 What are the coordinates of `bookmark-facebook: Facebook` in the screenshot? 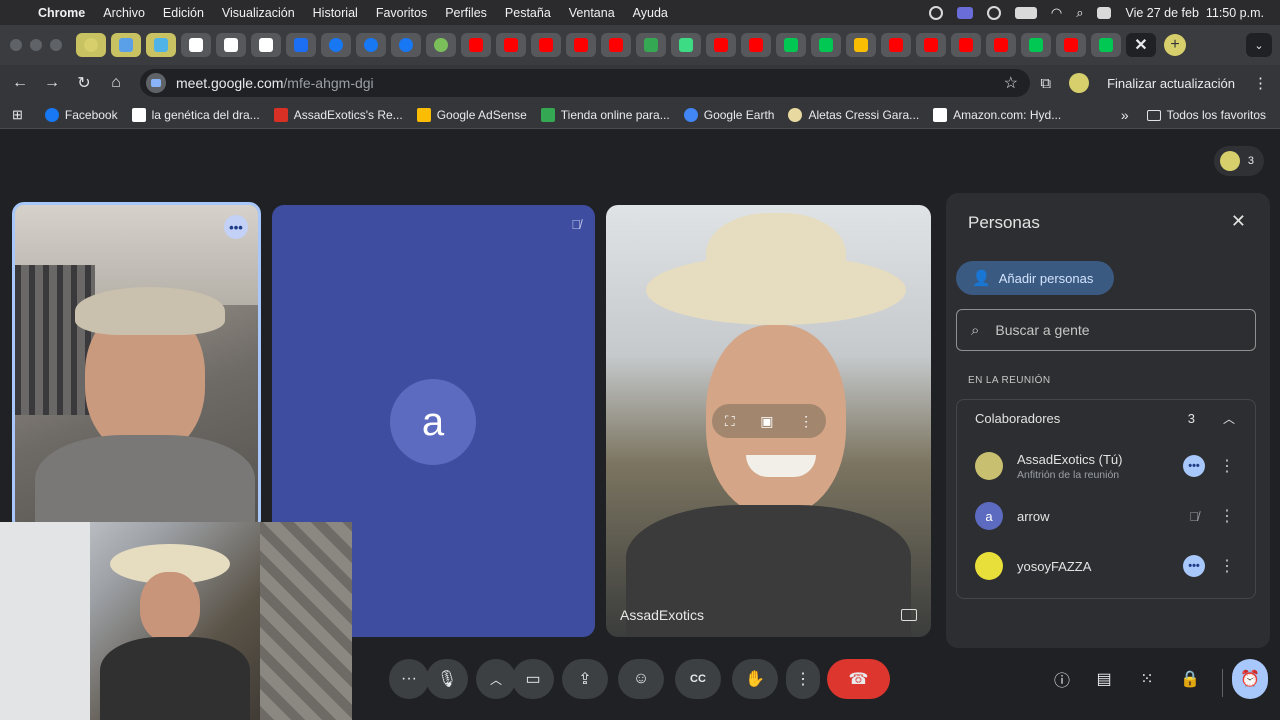 It's located at (81, 114).